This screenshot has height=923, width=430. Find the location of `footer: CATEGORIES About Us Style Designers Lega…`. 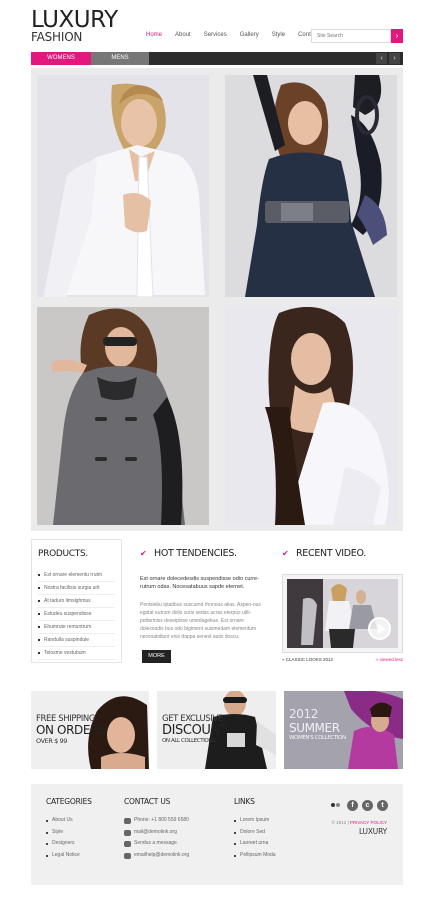

footer: CATEGORIES About Us Style Designers Lega… is located at coordinates (217, 834).